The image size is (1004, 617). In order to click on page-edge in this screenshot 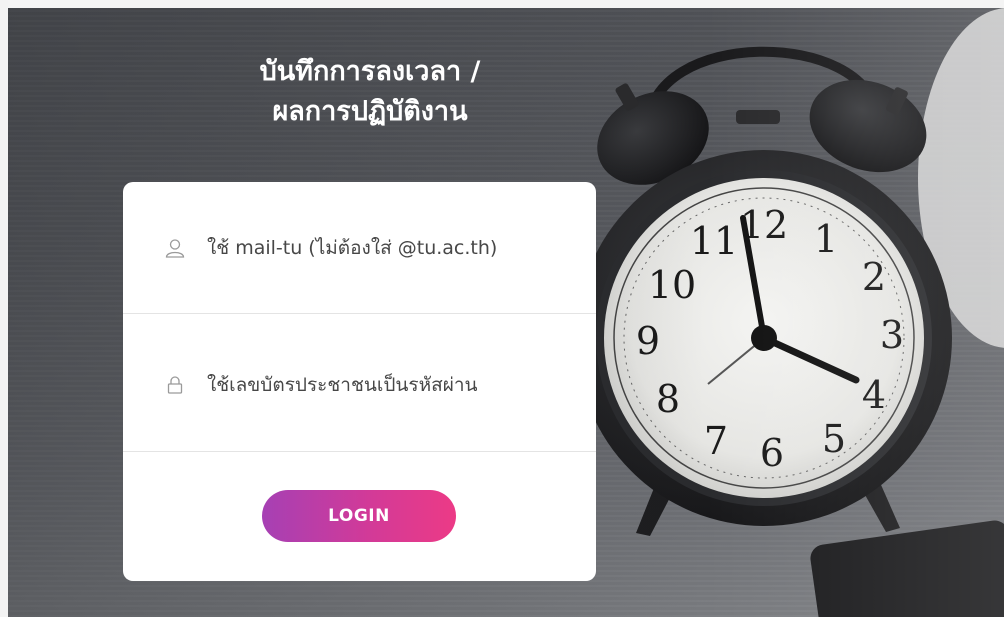, I will do `click(4, 308)`.